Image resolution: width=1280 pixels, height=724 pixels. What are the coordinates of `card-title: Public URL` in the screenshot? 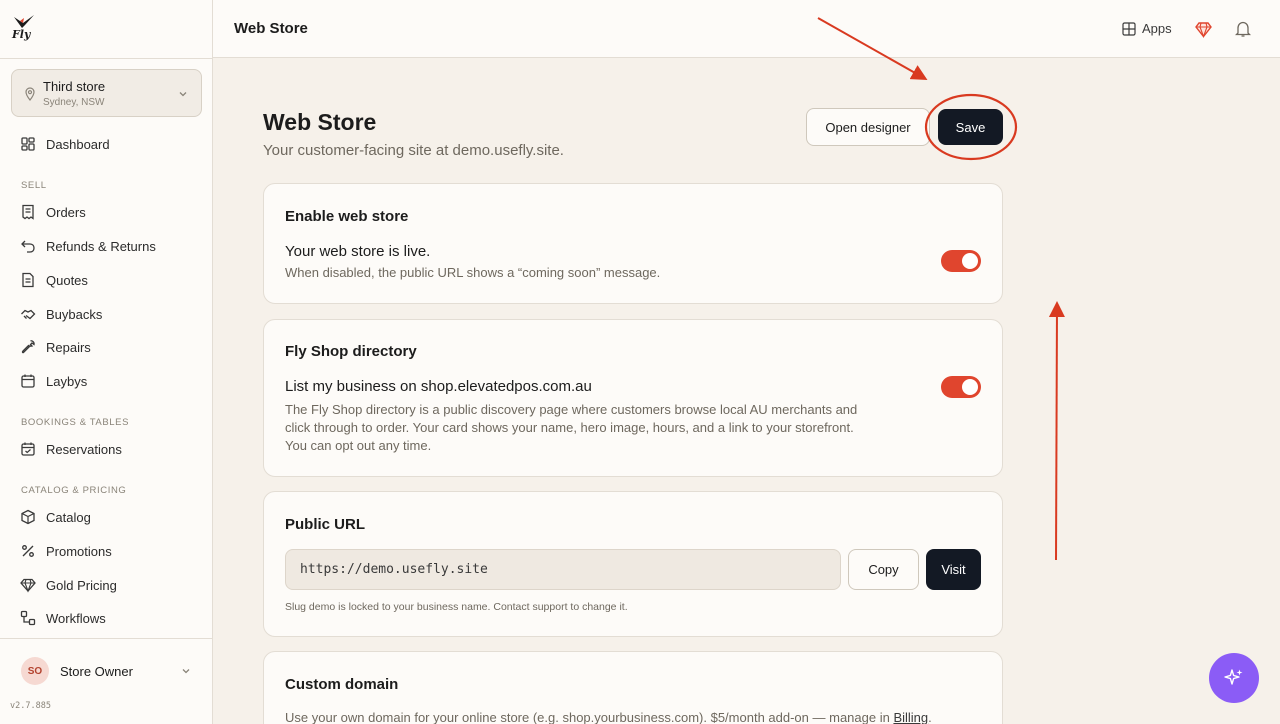 It's located at (325, 524).